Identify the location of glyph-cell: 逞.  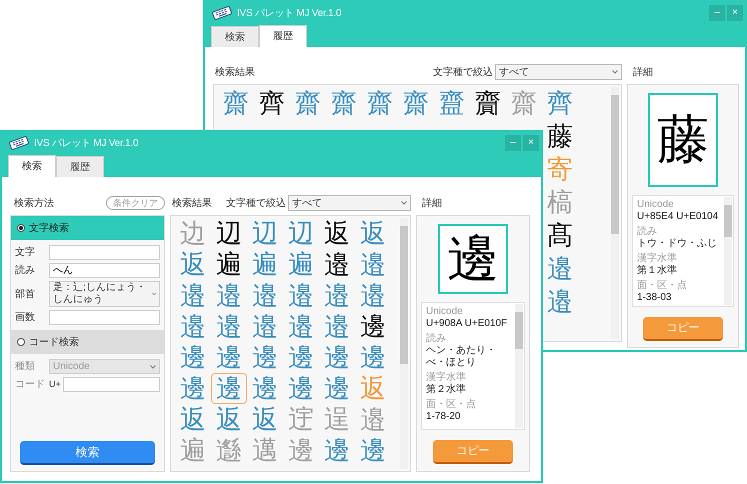
(337, 419).